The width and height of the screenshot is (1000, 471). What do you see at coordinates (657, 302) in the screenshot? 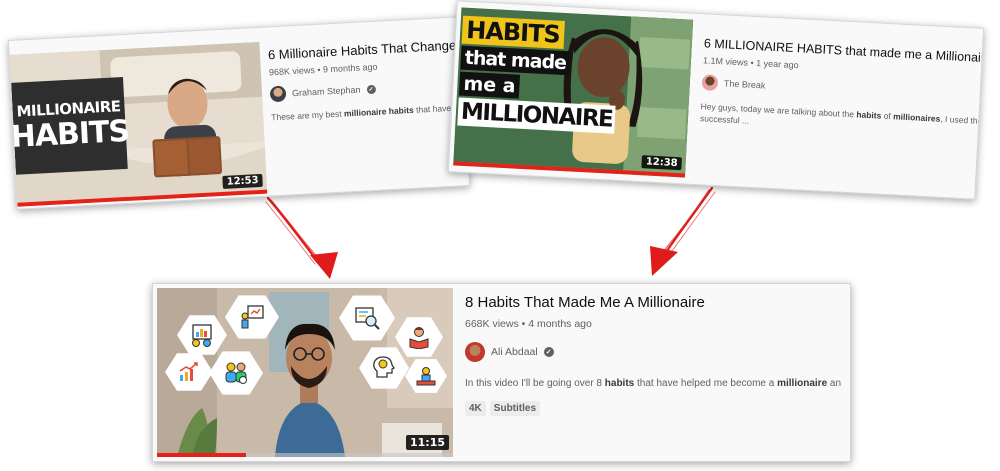
I see `video-title: 8 Habits That Made Me A Millionaire` at bounding box center [657, 302].